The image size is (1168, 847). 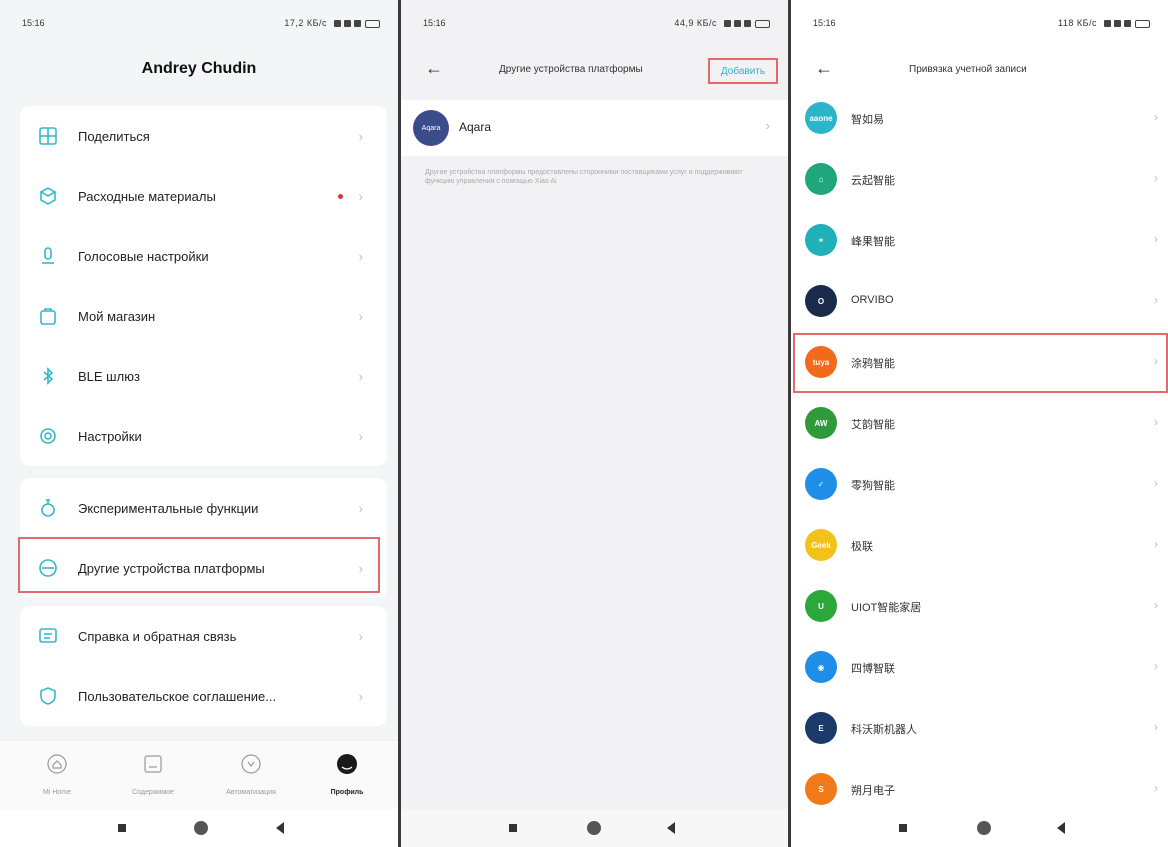 I want to click on tab-label: Автоматизация, so click(x=251, y=792).